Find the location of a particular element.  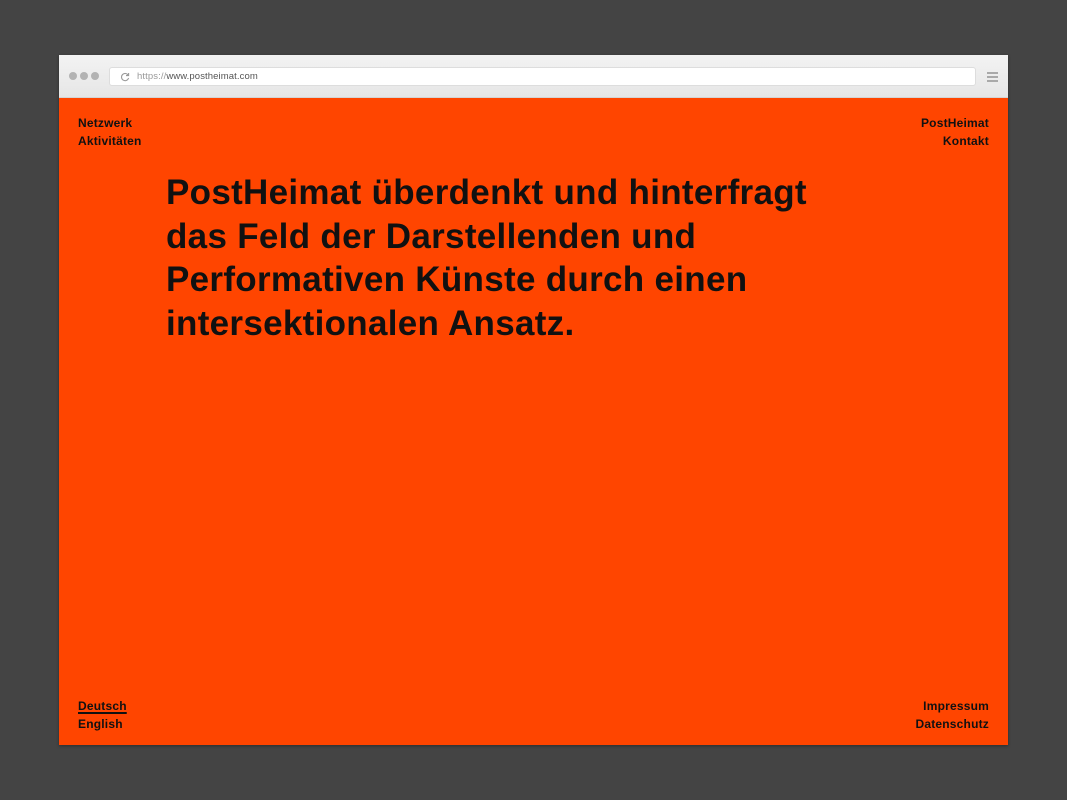

language-english: English is located at coordinates (102, 724).